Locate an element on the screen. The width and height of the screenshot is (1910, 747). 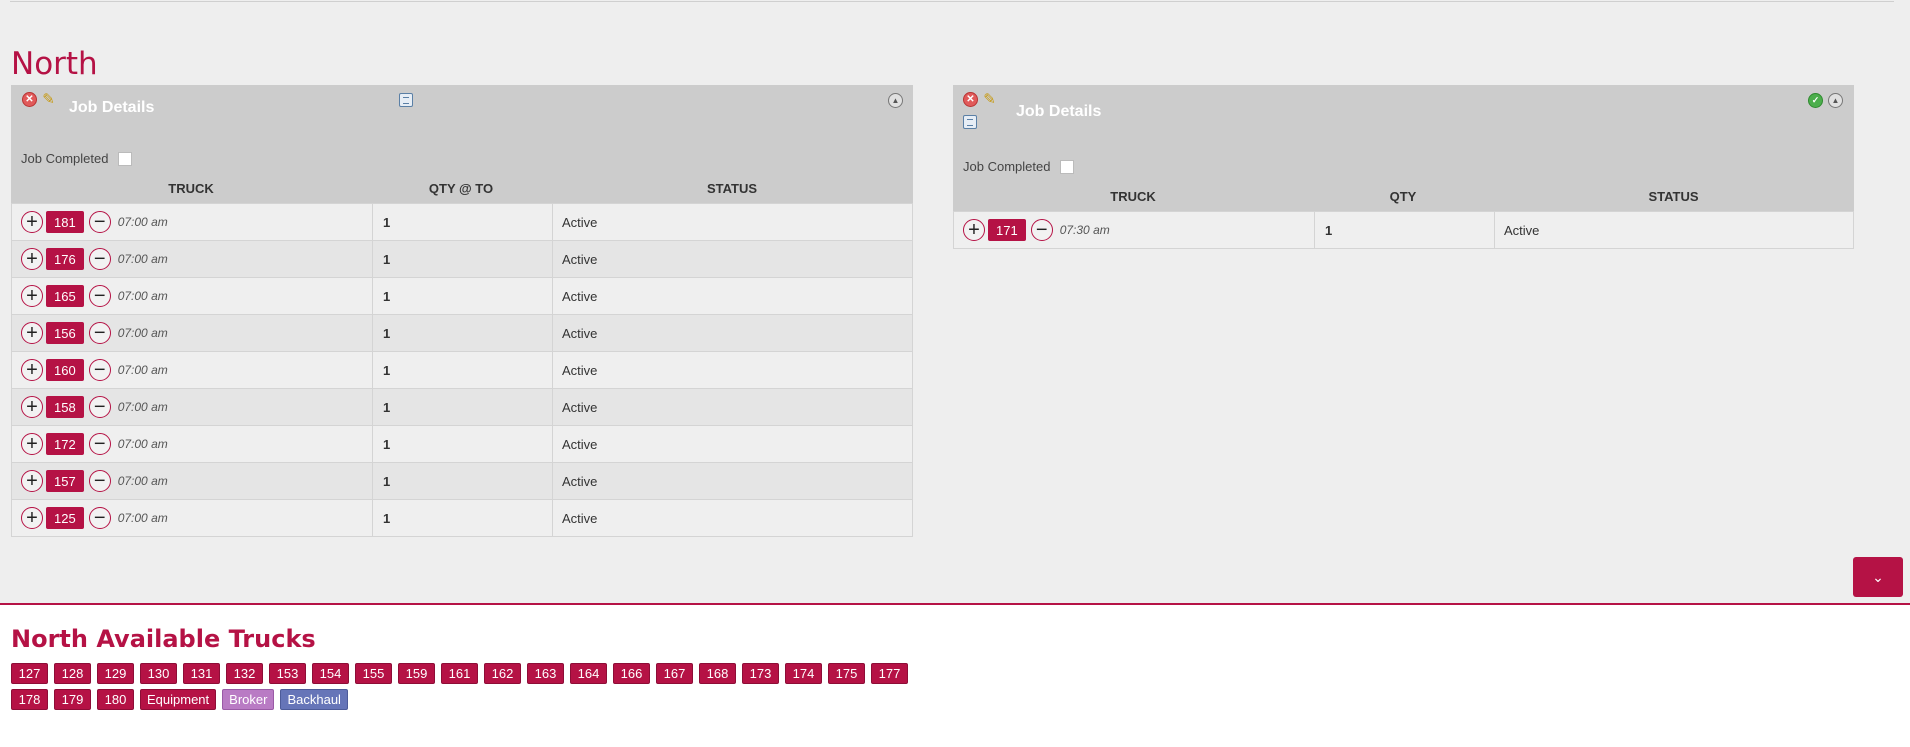
check-icon: ✓ is located at coordinates (1815, 100).